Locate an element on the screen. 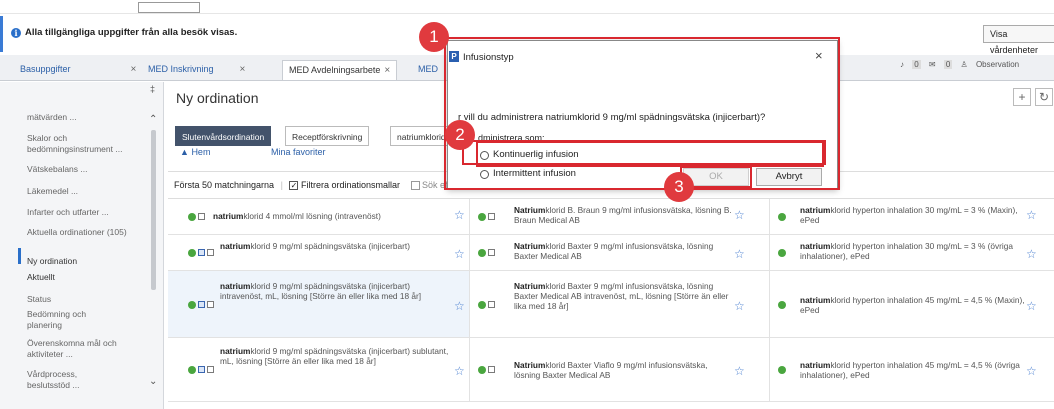 The image size is (1054, 409). tab-receptforskrivning: Receptförskrivning is located at coordinates (327, 136).